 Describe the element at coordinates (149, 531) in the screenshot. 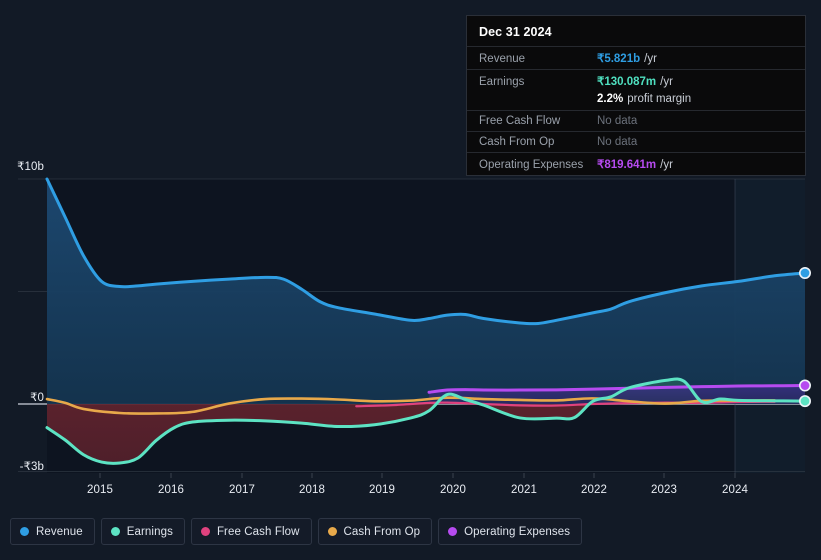

I see `legend-item-label: Earnings` at that location.